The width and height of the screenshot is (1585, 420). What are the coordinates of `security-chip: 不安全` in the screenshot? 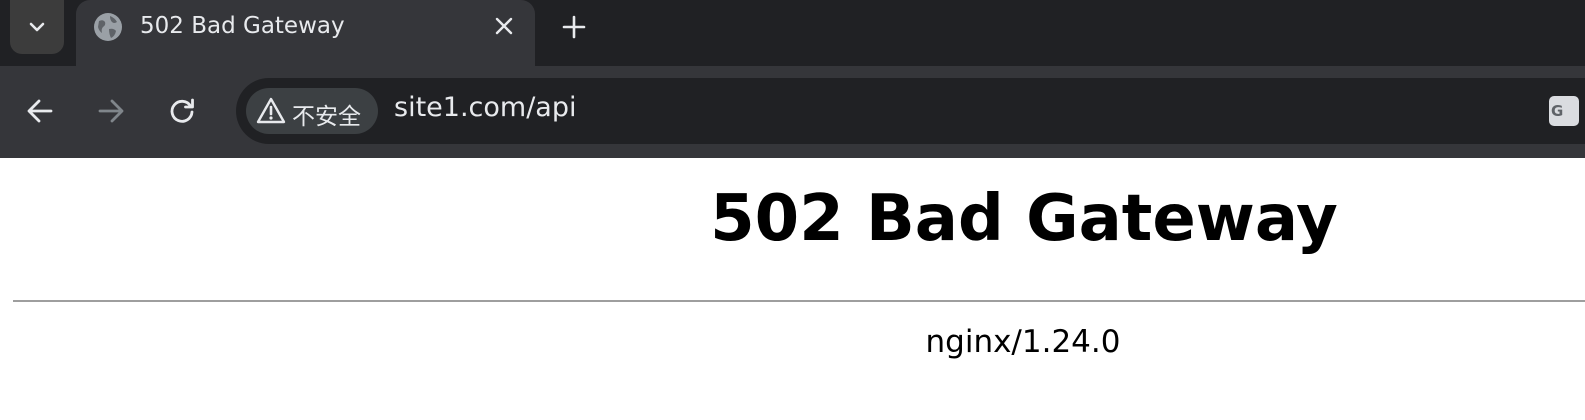 It's located at (312, 111).